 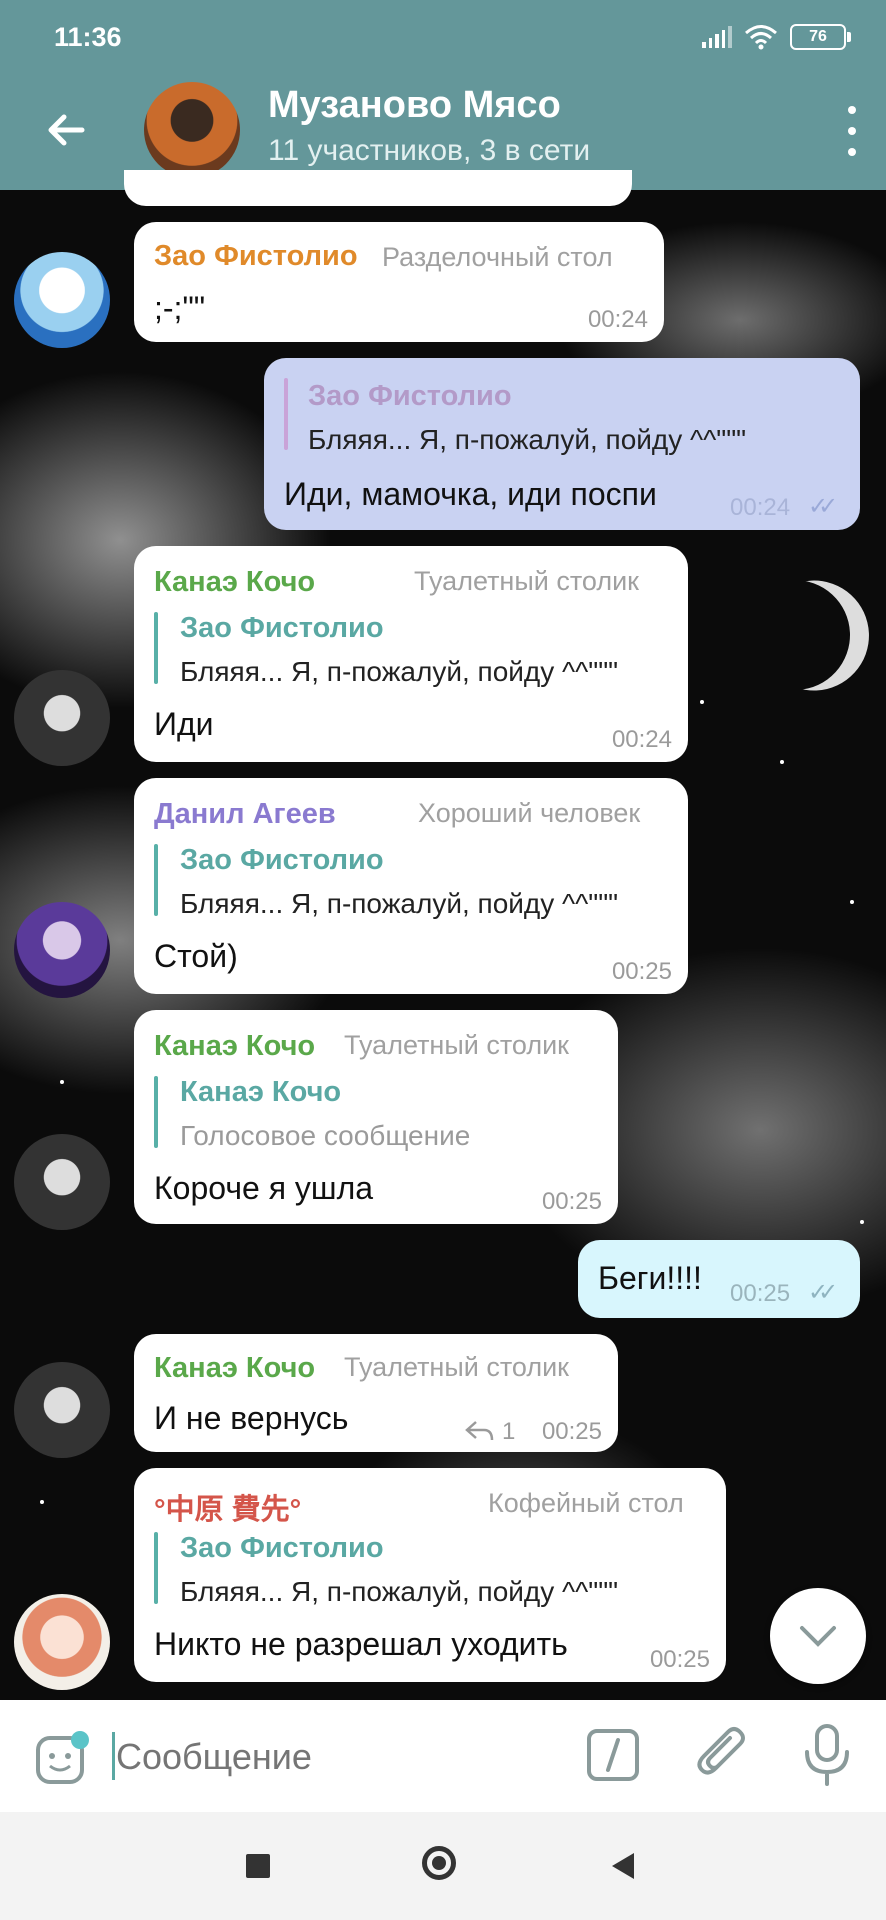 What do you see at coordinates (429, 150) in the screenshot?
I see `chat-subtitle: 11 участников, 3 в сети` at bounding box center [429, 150].